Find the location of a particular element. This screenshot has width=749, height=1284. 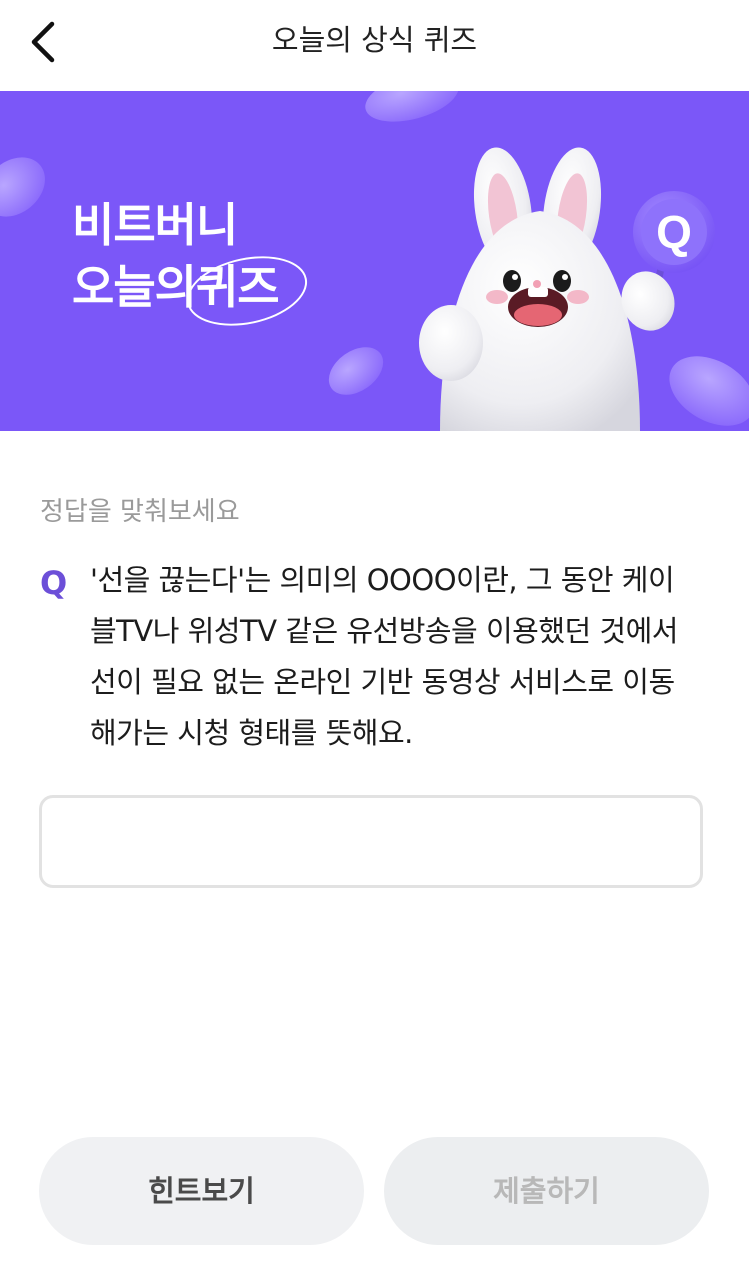

quiz-prompt: 정답을 맞춰보세요 is located at coordinates (140, 512).